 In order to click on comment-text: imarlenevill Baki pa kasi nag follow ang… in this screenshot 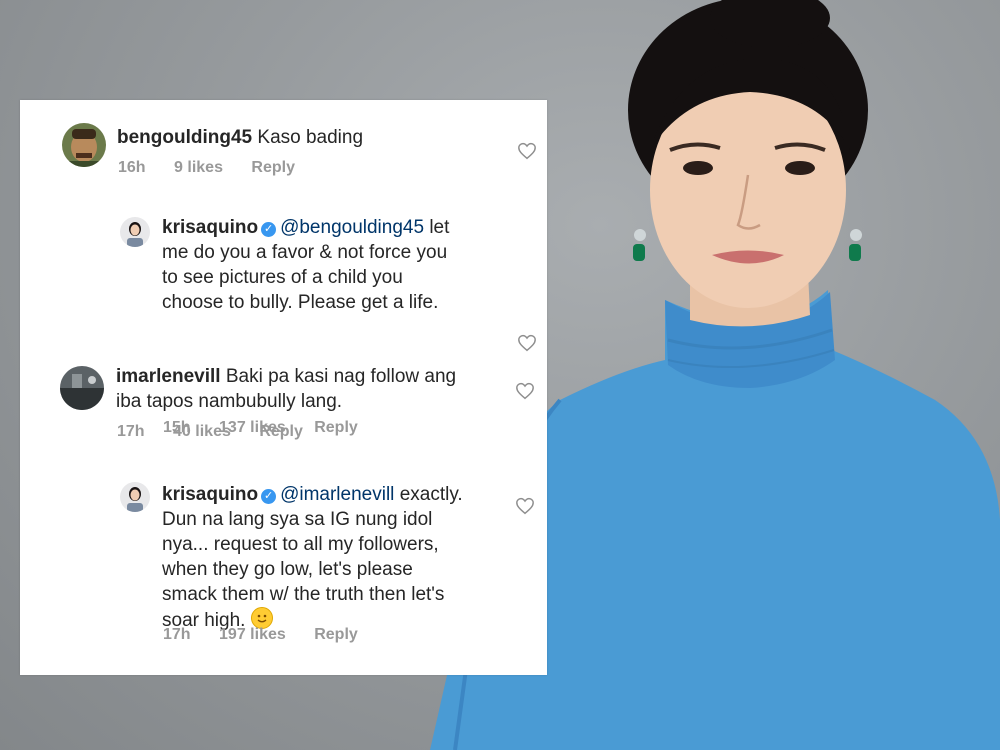, I will do `click(286, 389)`.